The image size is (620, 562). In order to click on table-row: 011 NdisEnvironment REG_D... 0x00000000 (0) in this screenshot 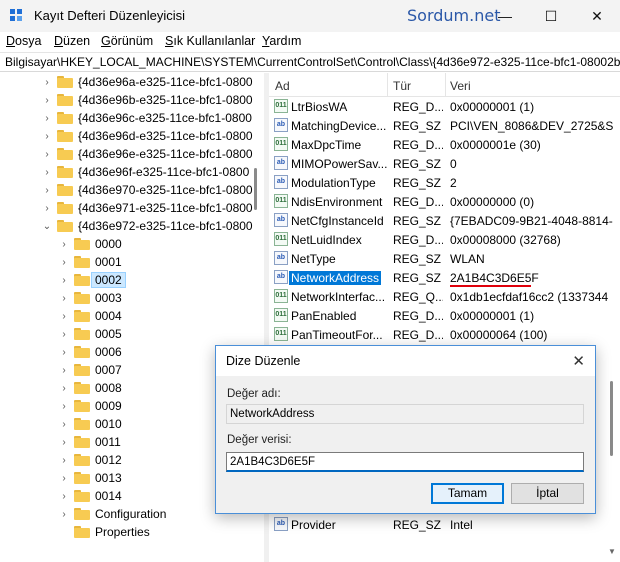, I will do `click(444, 201)`.